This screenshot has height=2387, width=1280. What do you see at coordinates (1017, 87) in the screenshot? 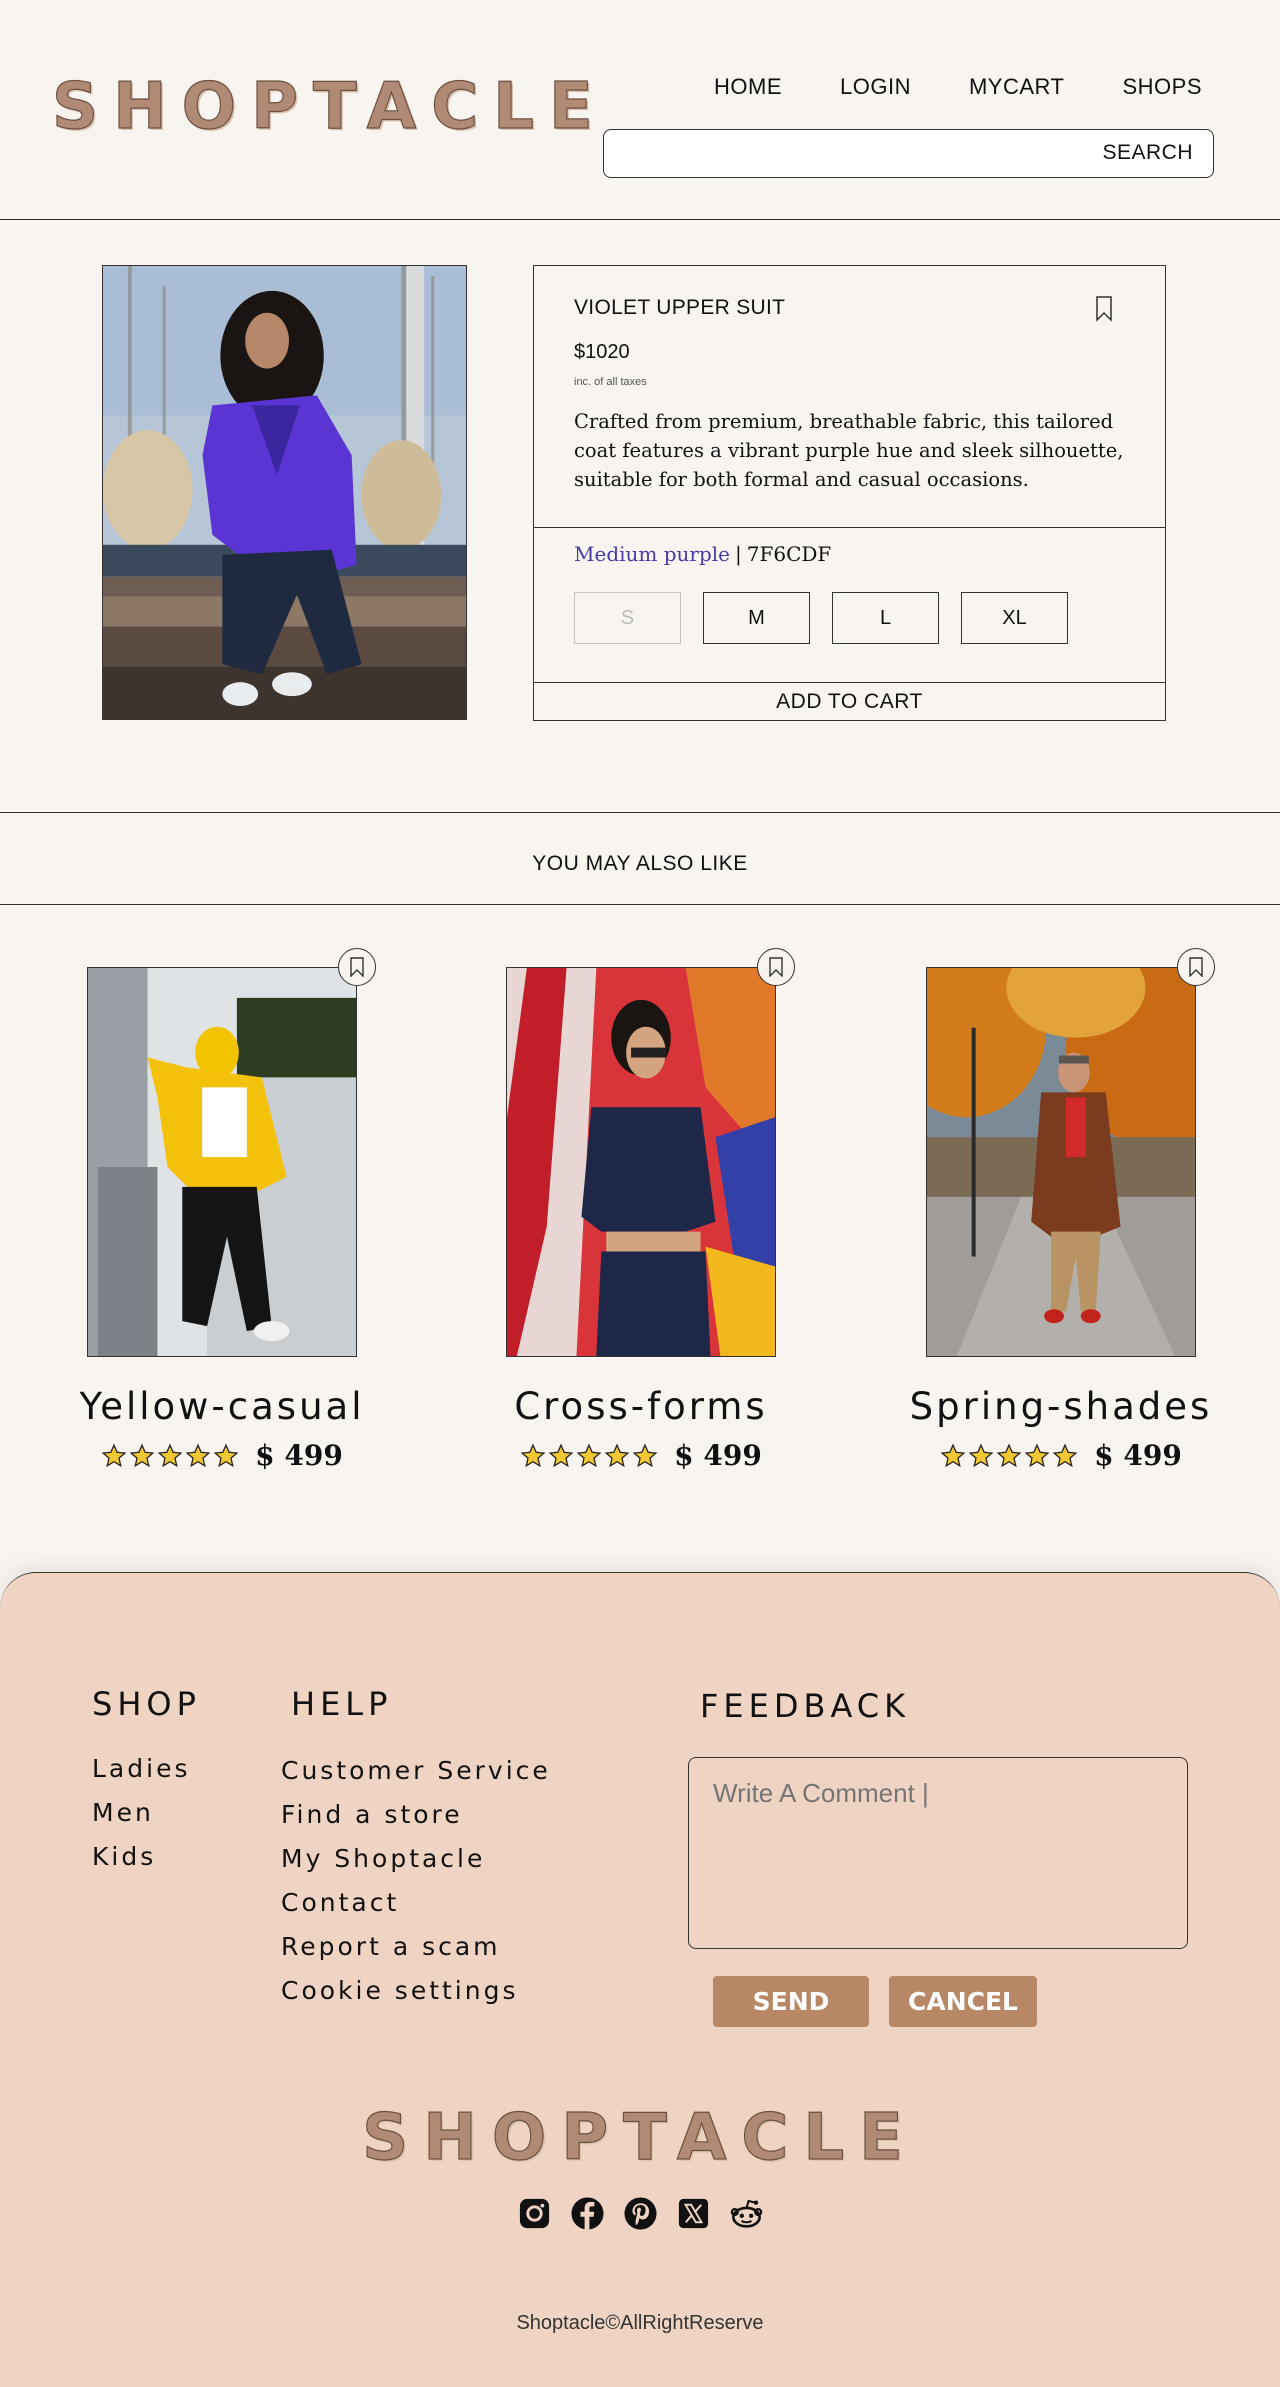
I see `nav-mycart: MYCART` at bounding box center [1017, 87].